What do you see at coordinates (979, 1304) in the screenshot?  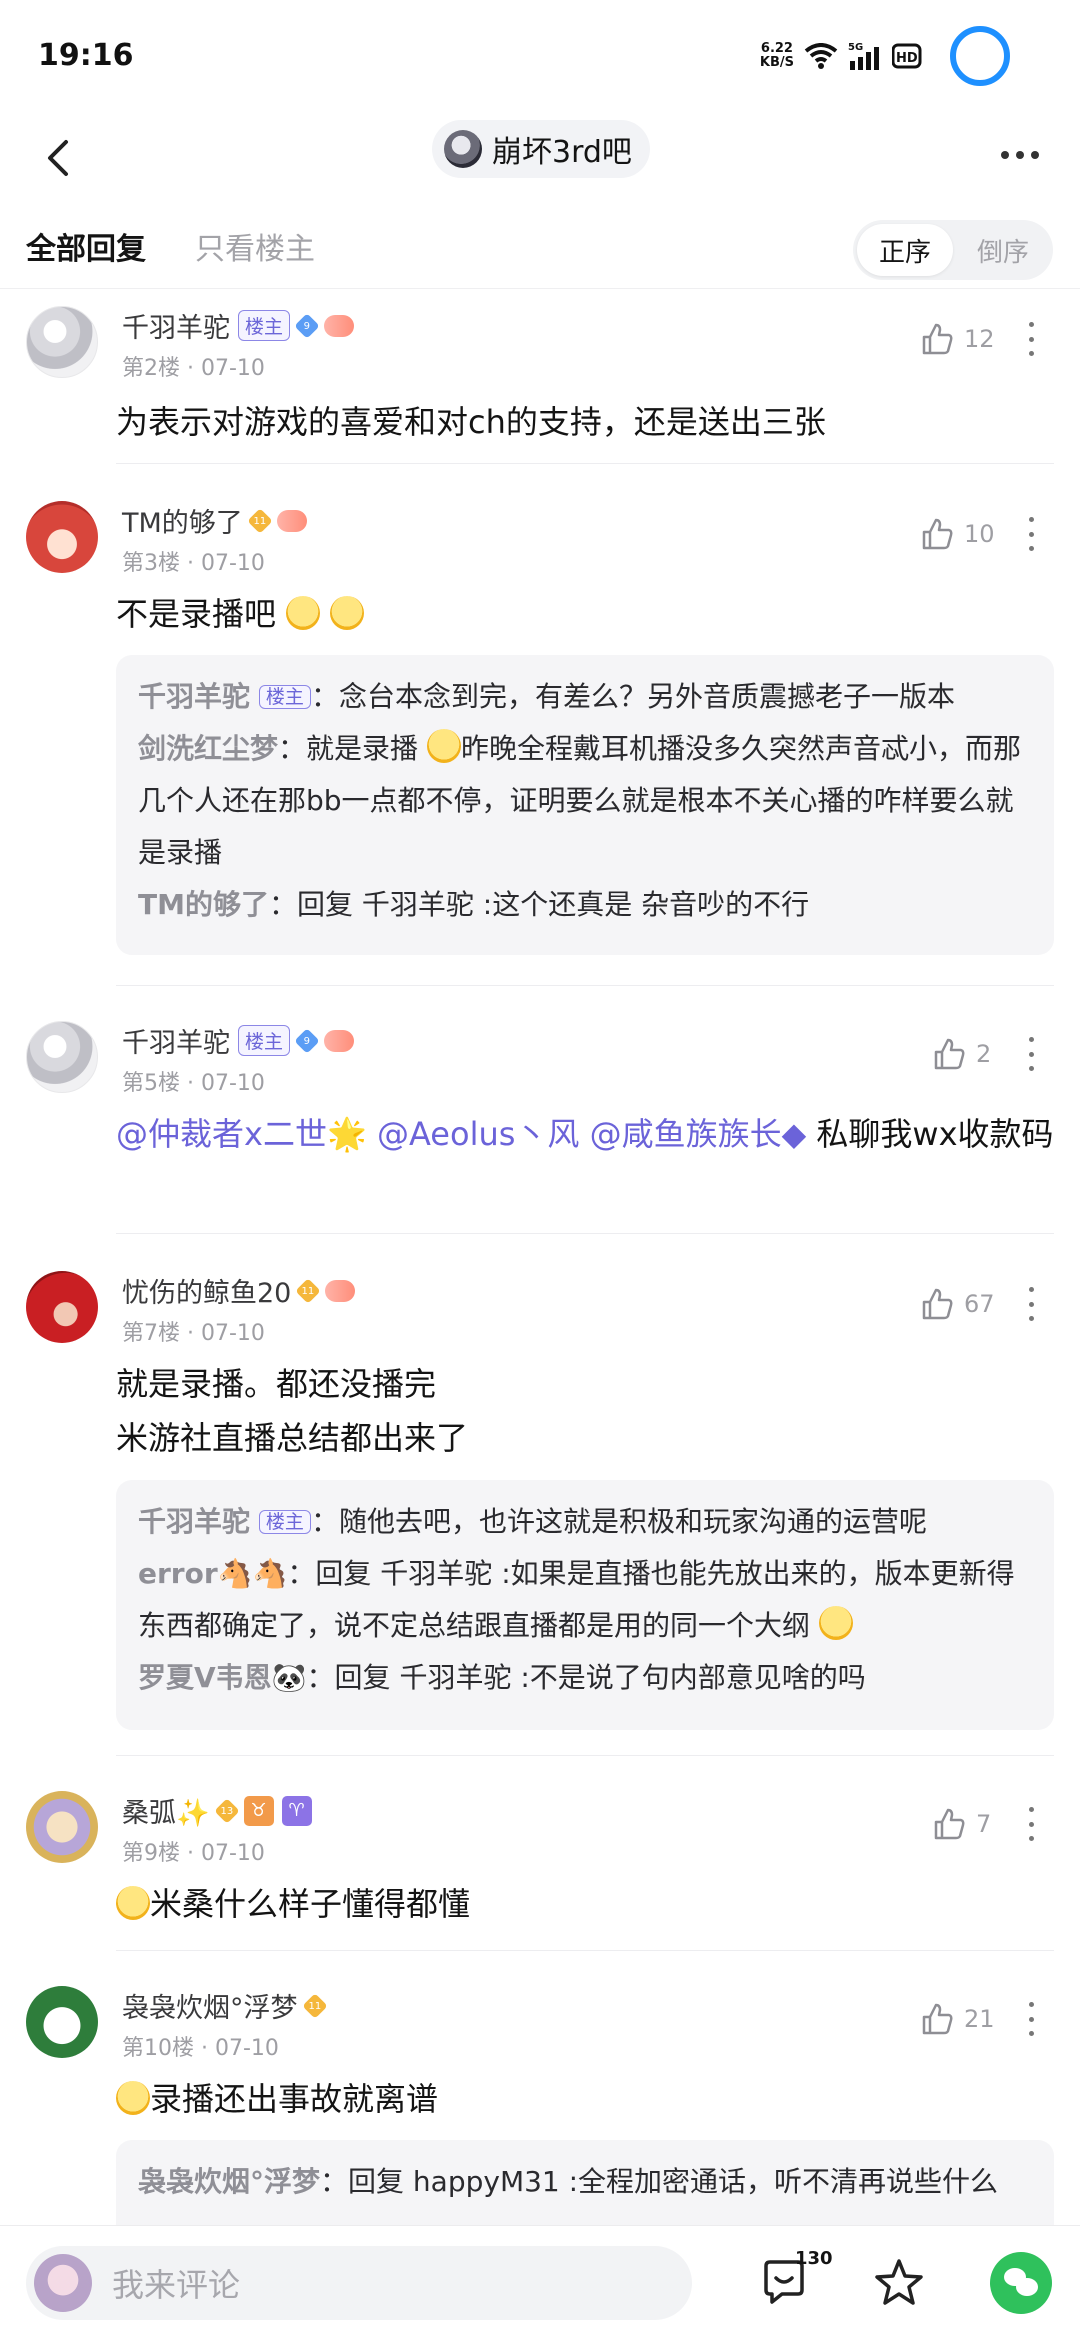 I see `like-count: 67` at bounding box center [979, 1304].